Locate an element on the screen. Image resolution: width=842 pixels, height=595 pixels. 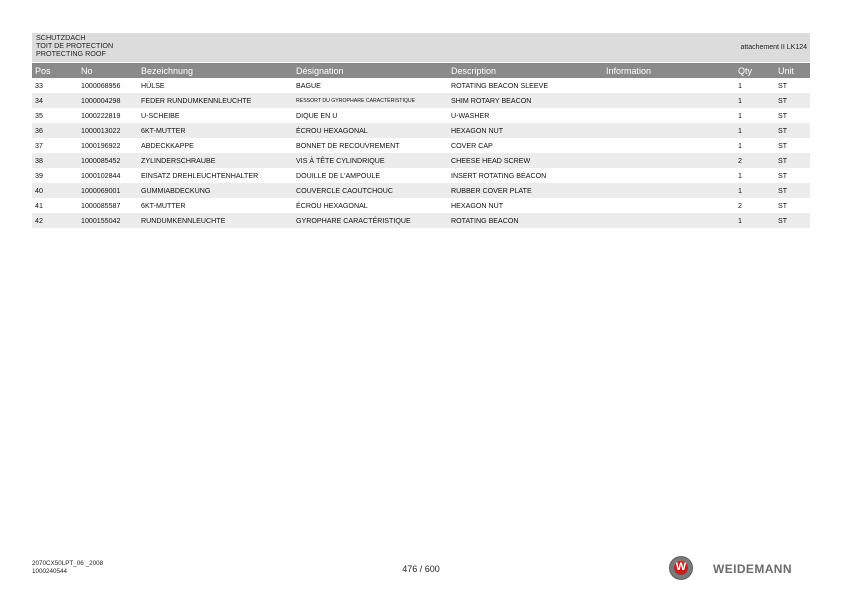
cell-designation: GYROPHARE CARACTÉRISTIQUE is located at coordinates (370, 220).